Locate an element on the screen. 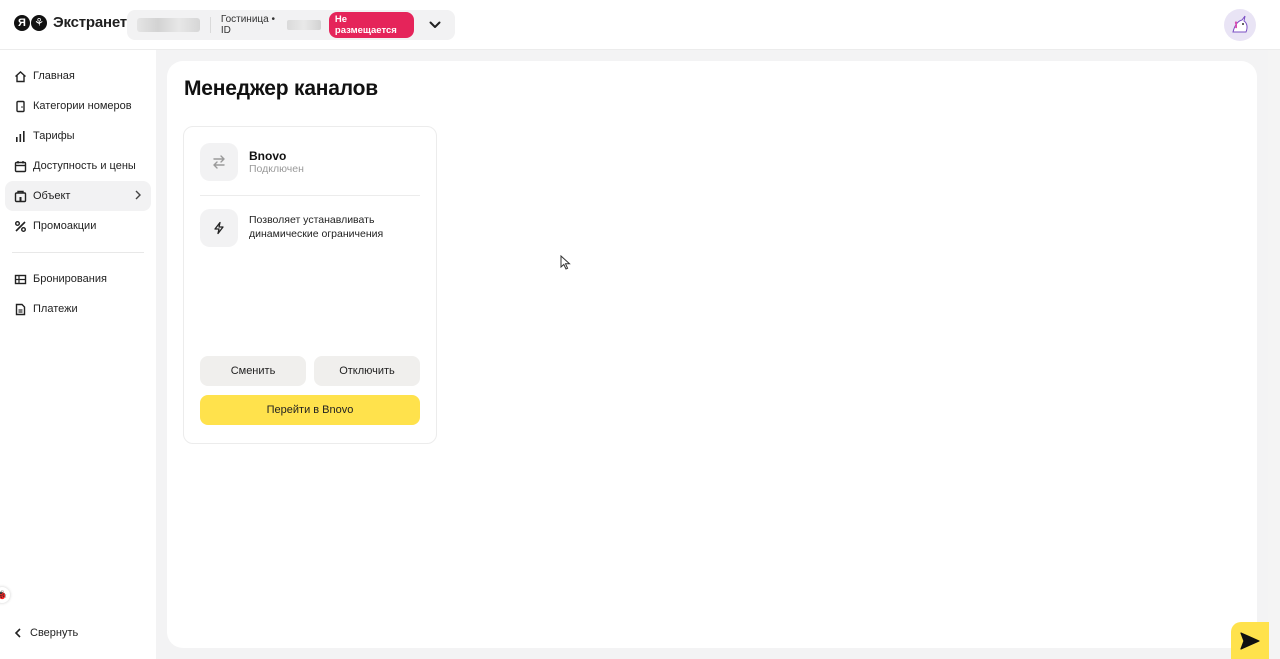 The image size is (1280, 659). sidebar-item-label: Главная is located at coordinates (54, 76).